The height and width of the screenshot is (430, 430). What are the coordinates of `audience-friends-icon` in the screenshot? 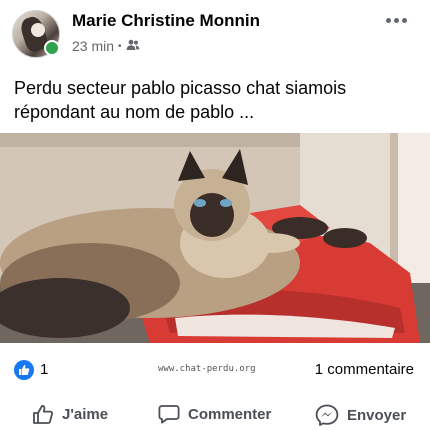 It's located at (133, 46).